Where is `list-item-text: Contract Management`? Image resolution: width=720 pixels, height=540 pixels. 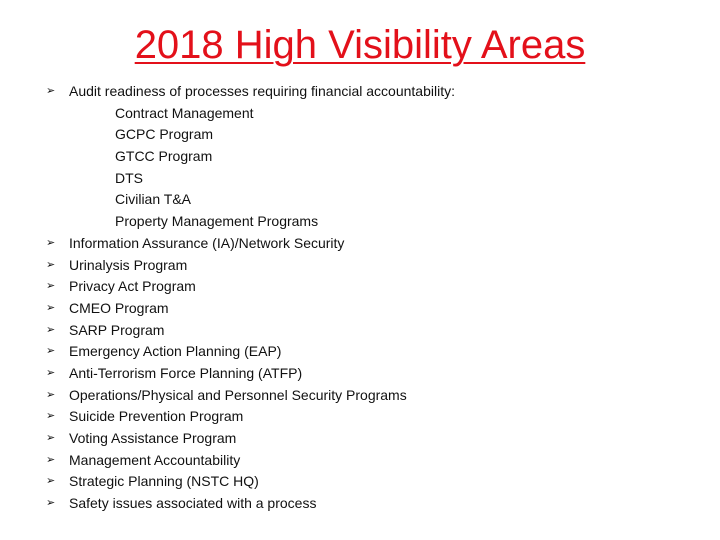
list-item-text: Contract Management is located at coordinates (184, 112).